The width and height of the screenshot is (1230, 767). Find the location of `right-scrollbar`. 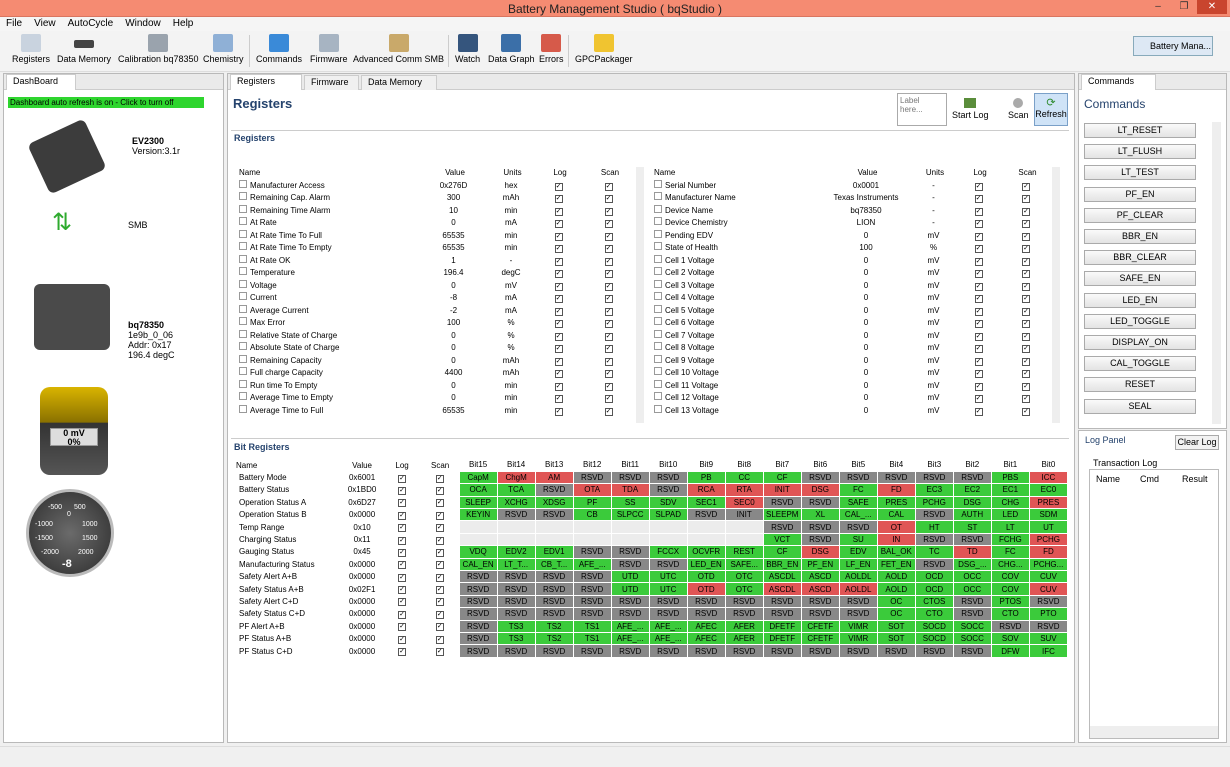

right-scrollbar is located at coordinates (1056, 295).